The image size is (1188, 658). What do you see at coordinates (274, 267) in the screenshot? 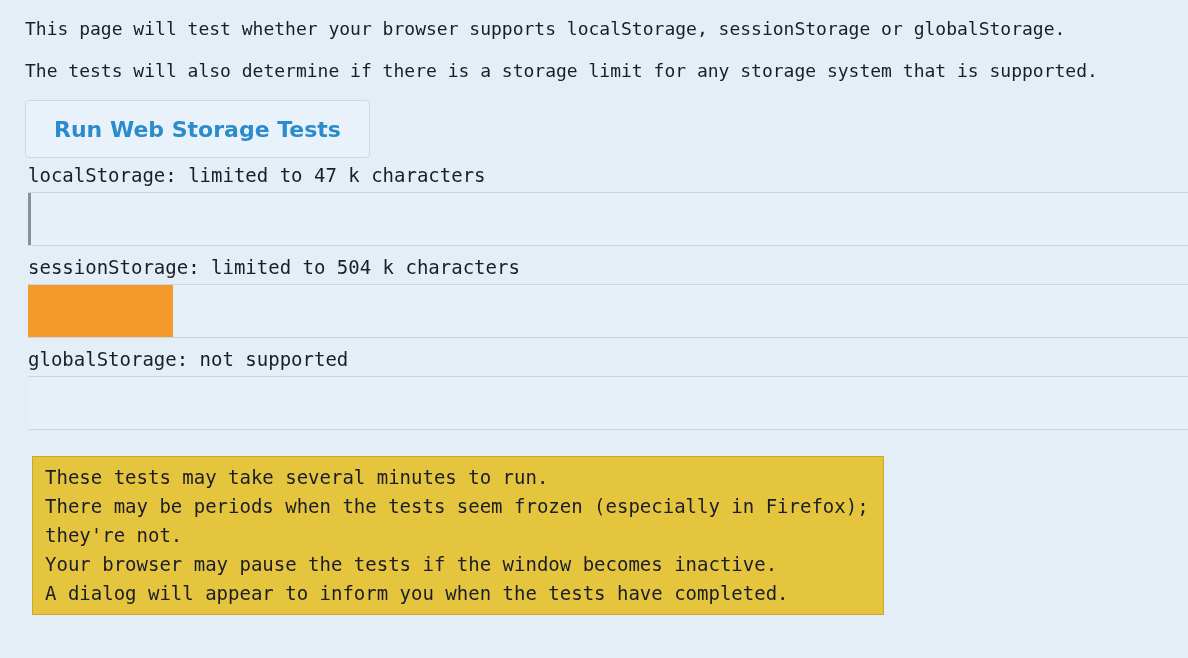
I see `result-label: sessionStorage: limited to 504 k characters` at bounding box center [274, 267].